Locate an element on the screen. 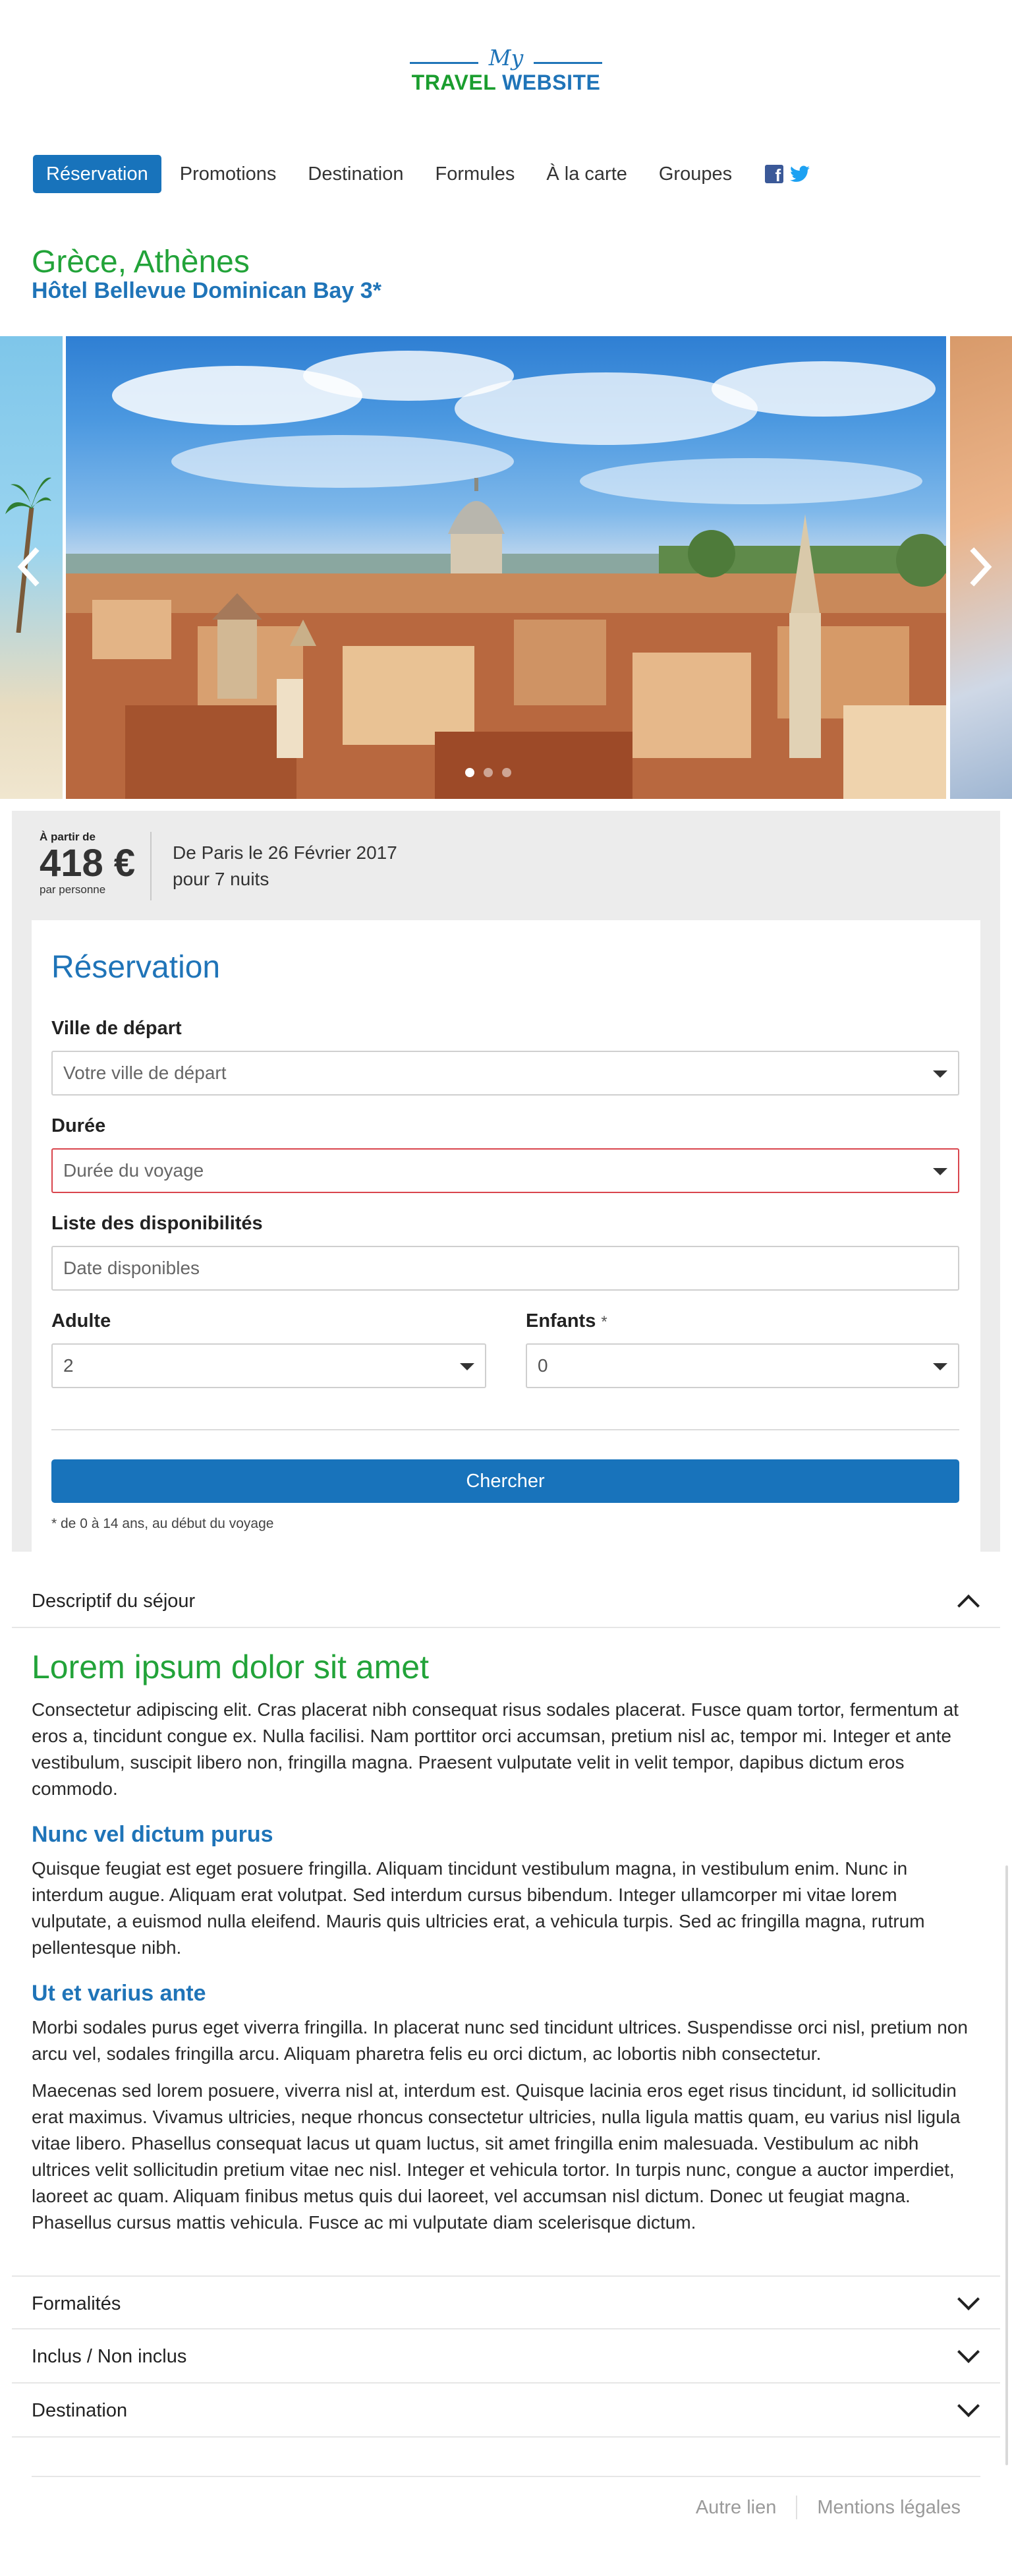 This screenshot has width=1012, height=2576. footer-link-legal: Mentions légales is located at coordinates (889, 2508).